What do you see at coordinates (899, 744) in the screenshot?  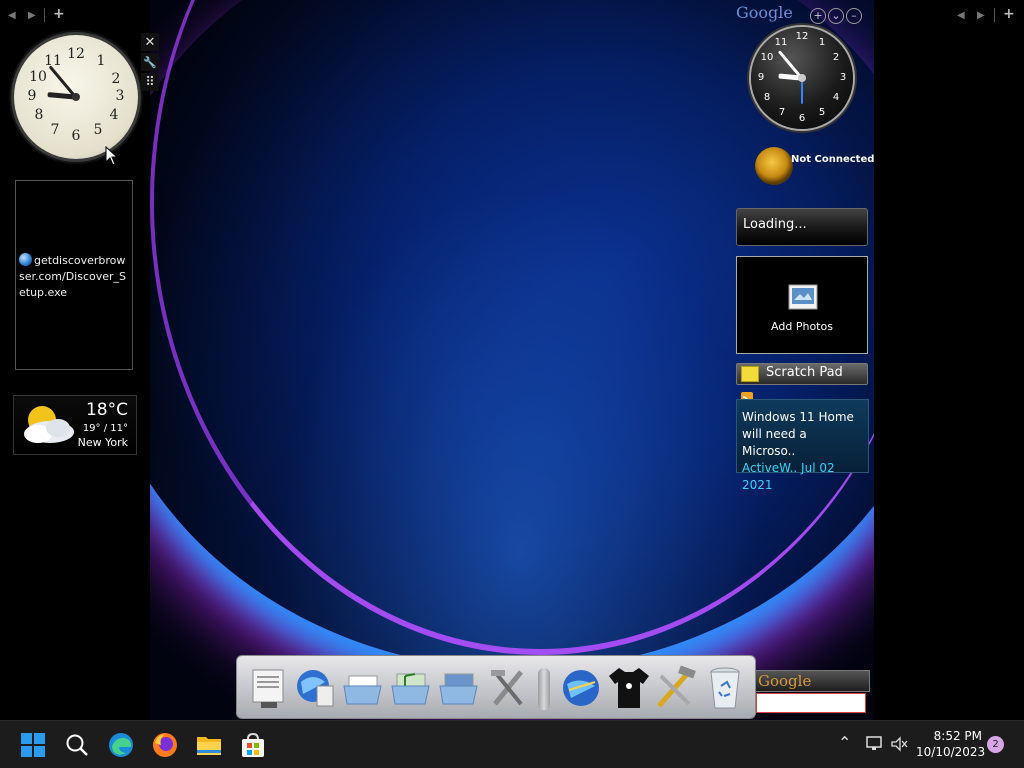 I see `speaker-muted-icon` at bounding box center [899, 744].